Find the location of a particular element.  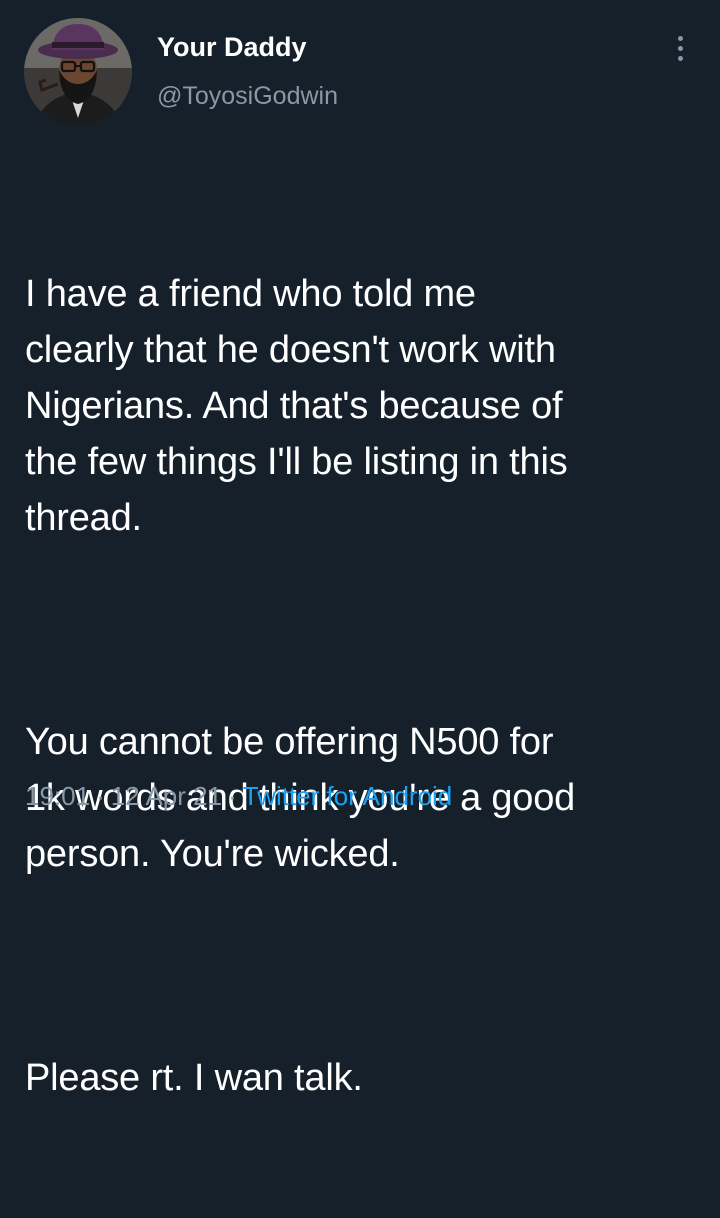

avatar is located at coordinates (78, 72).